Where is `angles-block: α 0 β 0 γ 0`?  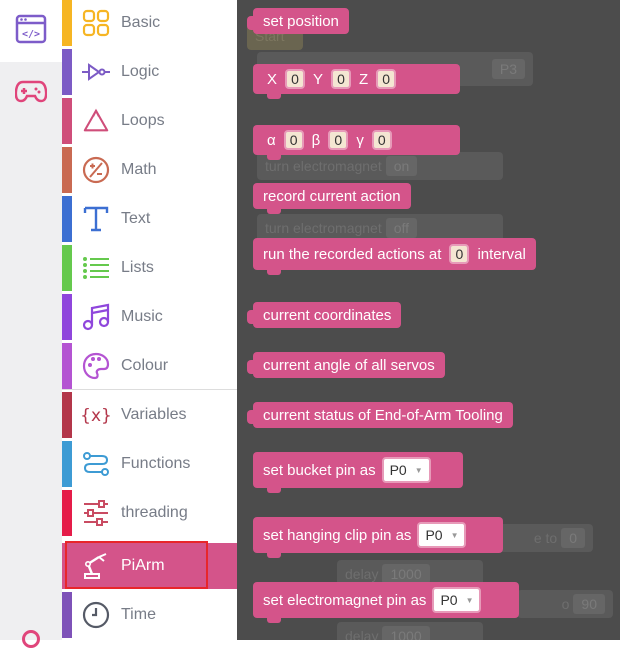 angles-block: α 0 β 0 γ 0 is located at coordinates (356, 142).